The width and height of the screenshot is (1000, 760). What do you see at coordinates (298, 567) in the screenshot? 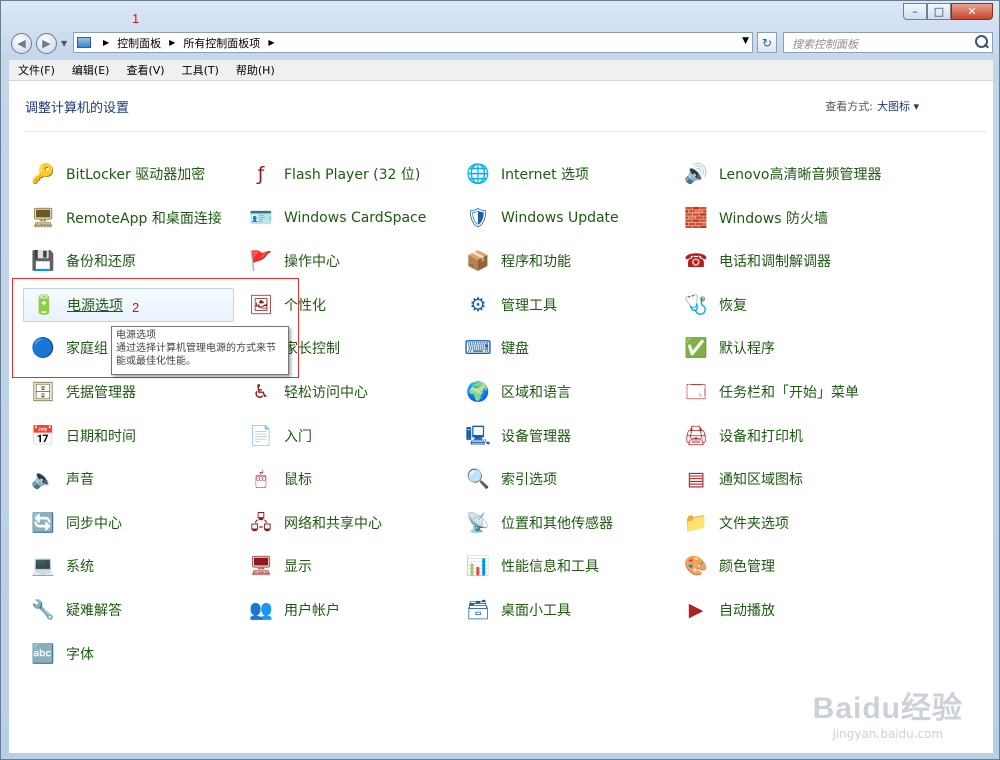
I see `item-label: 显示` at bounding box center [298, 567].